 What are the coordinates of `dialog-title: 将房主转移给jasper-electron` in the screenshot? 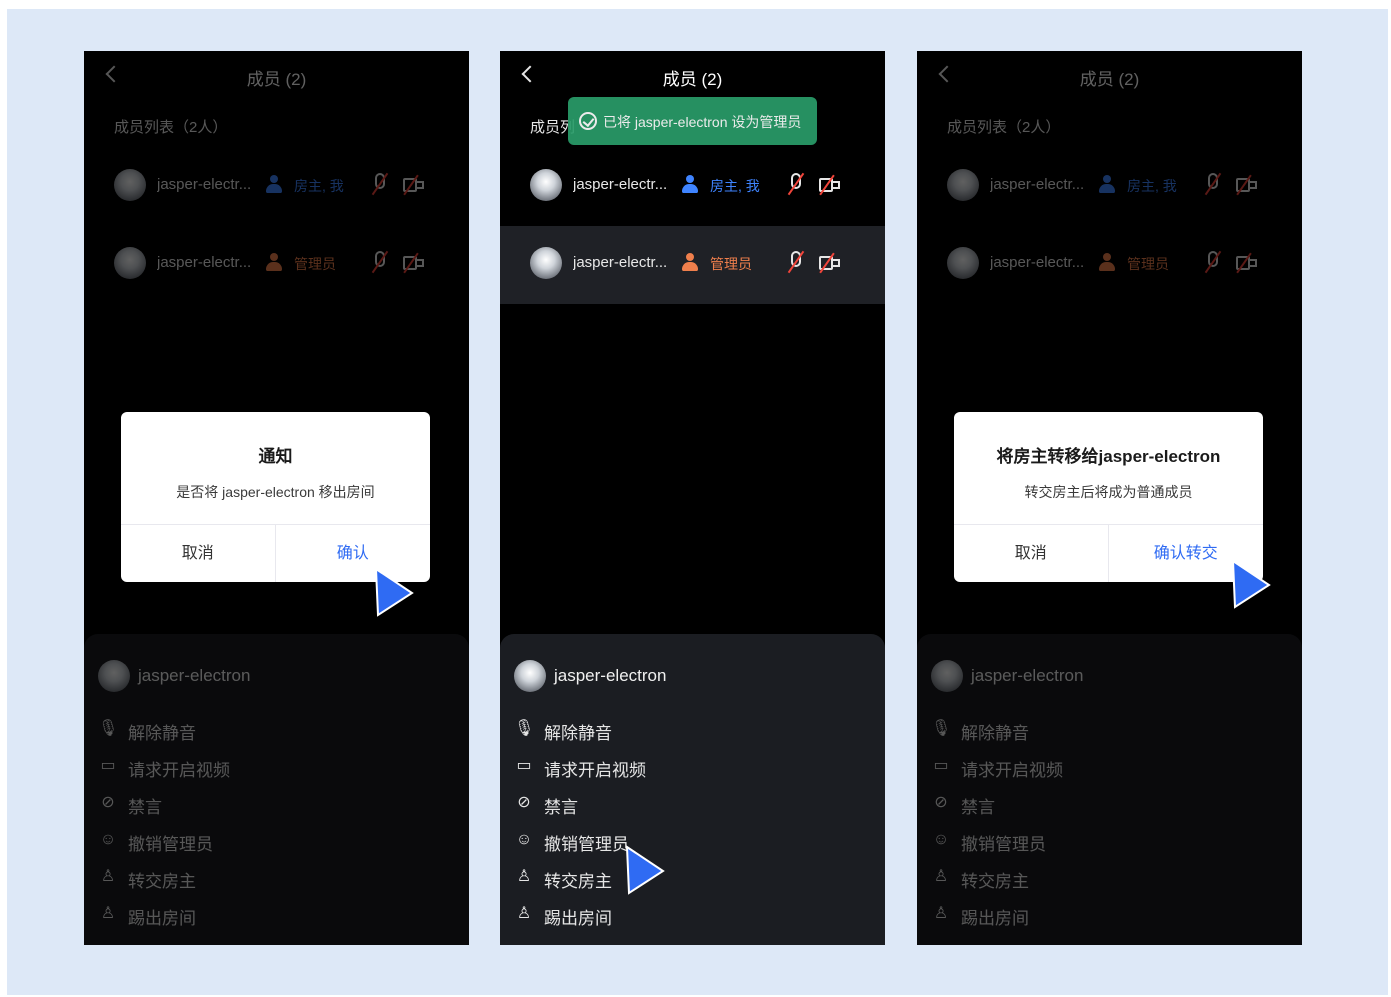 It's located at (1108, 456).